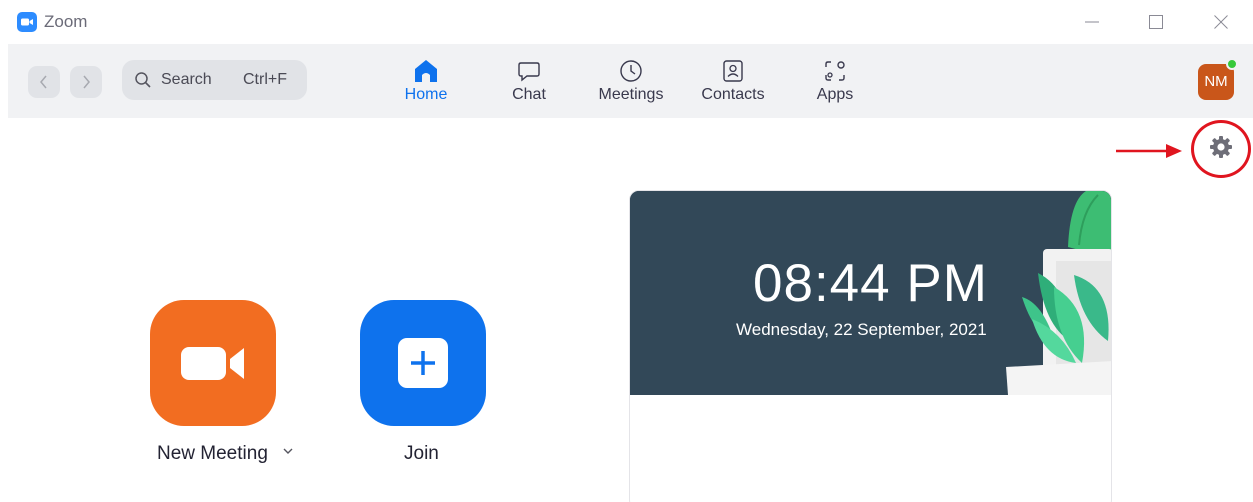 Image resolution: width=1253 pixels, height=502 pixels. Describe the element at coordinates (1216, 81) in the screenshot. I see `avatar-initials: NM` at that location.